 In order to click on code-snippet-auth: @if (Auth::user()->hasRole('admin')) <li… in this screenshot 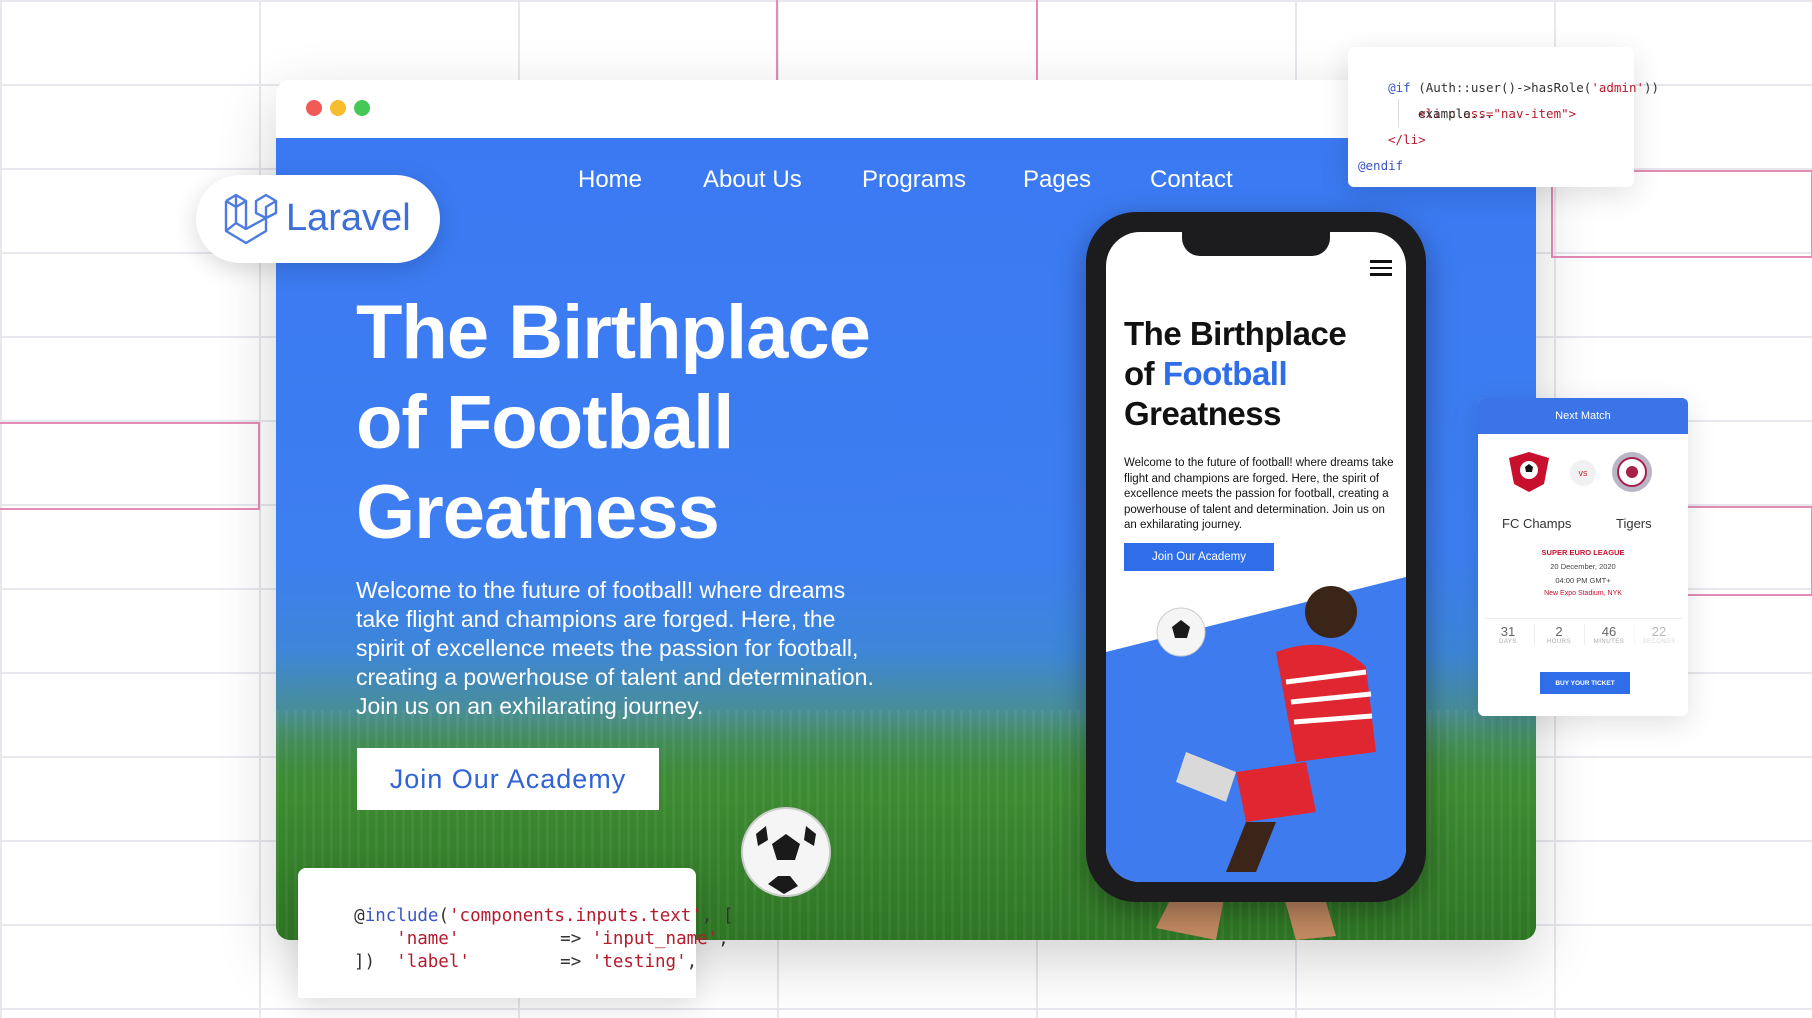, I will do `click(1503, 117)`.